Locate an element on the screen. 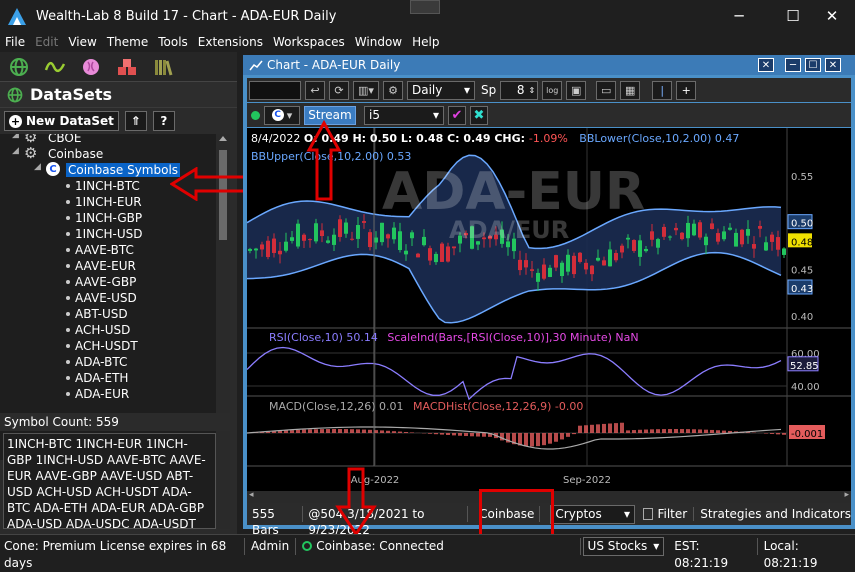 The width and height of the screenshot is (855, 572). cubes-icon is located at coordinates (127, 67).